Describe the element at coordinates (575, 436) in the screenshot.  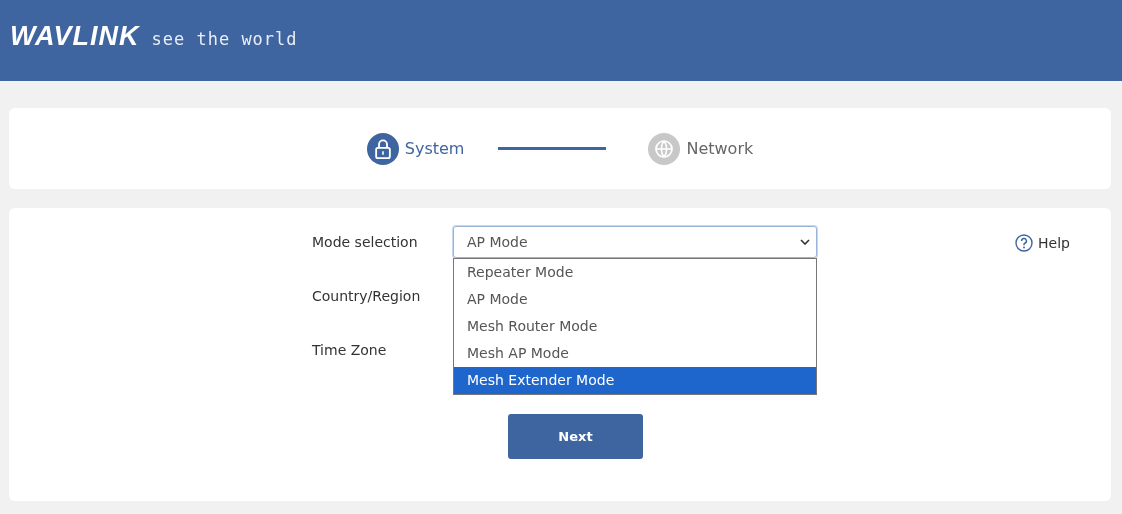
I see `next-button: Next` at that location.